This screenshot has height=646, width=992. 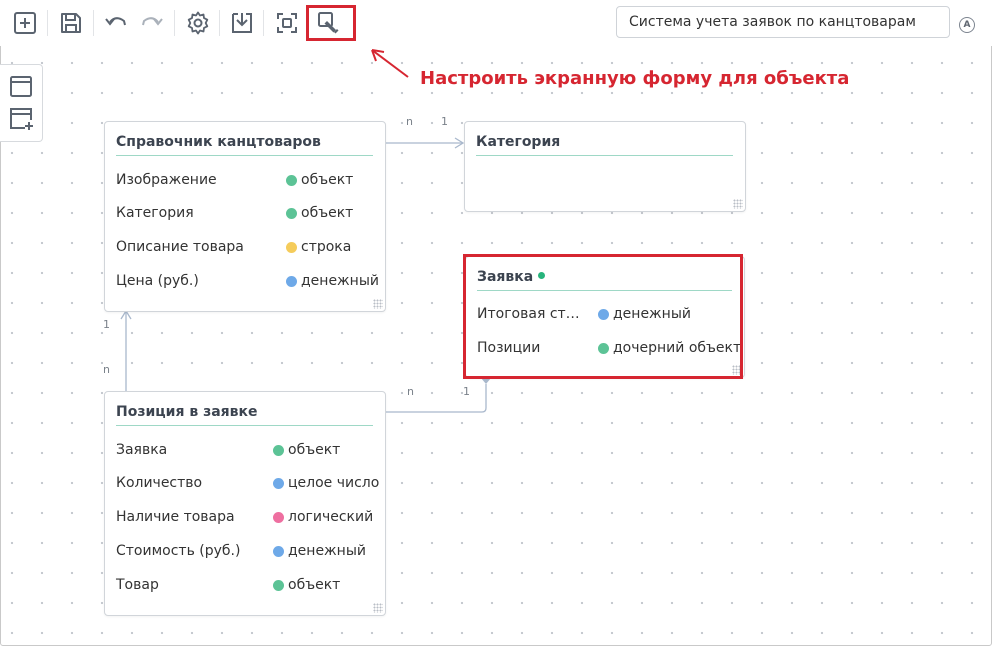 I want to click on download-icon, so click(x=242, y=23).